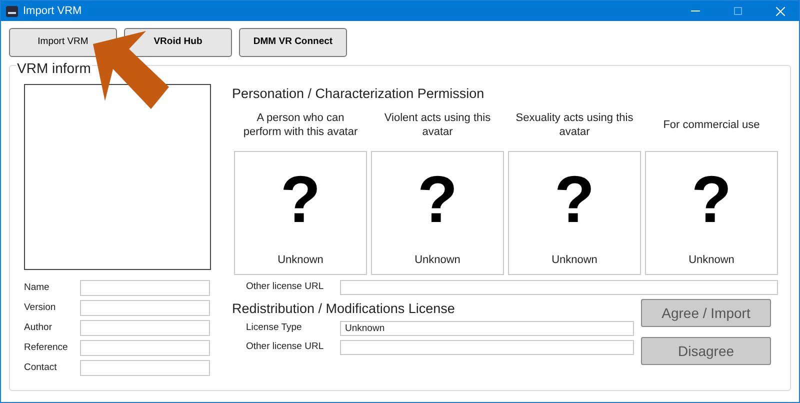  Describe the element at coordinates (12, 11) in the screenshot. I see `app-icon` at that location.